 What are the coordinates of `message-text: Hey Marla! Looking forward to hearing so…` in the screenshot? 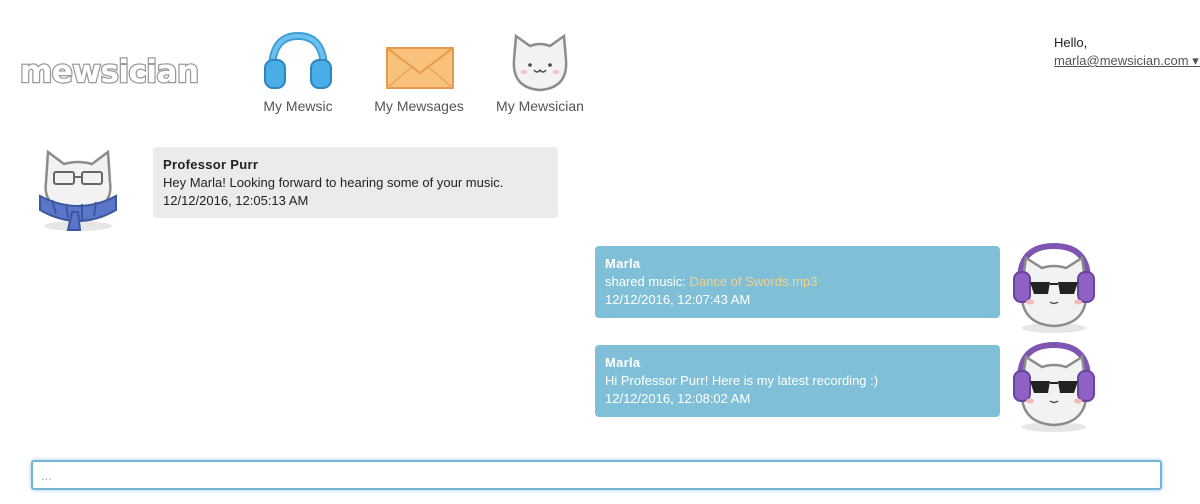 It's located at (333, 182).